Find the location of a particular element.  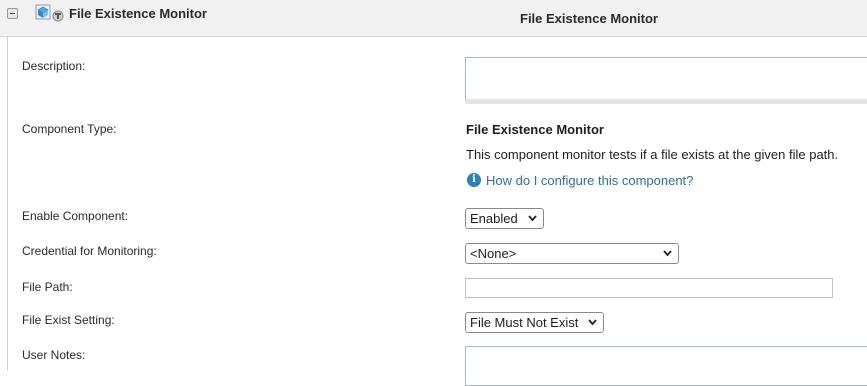

help-link: How do I configure this component? is located at coordinates (589, 180).